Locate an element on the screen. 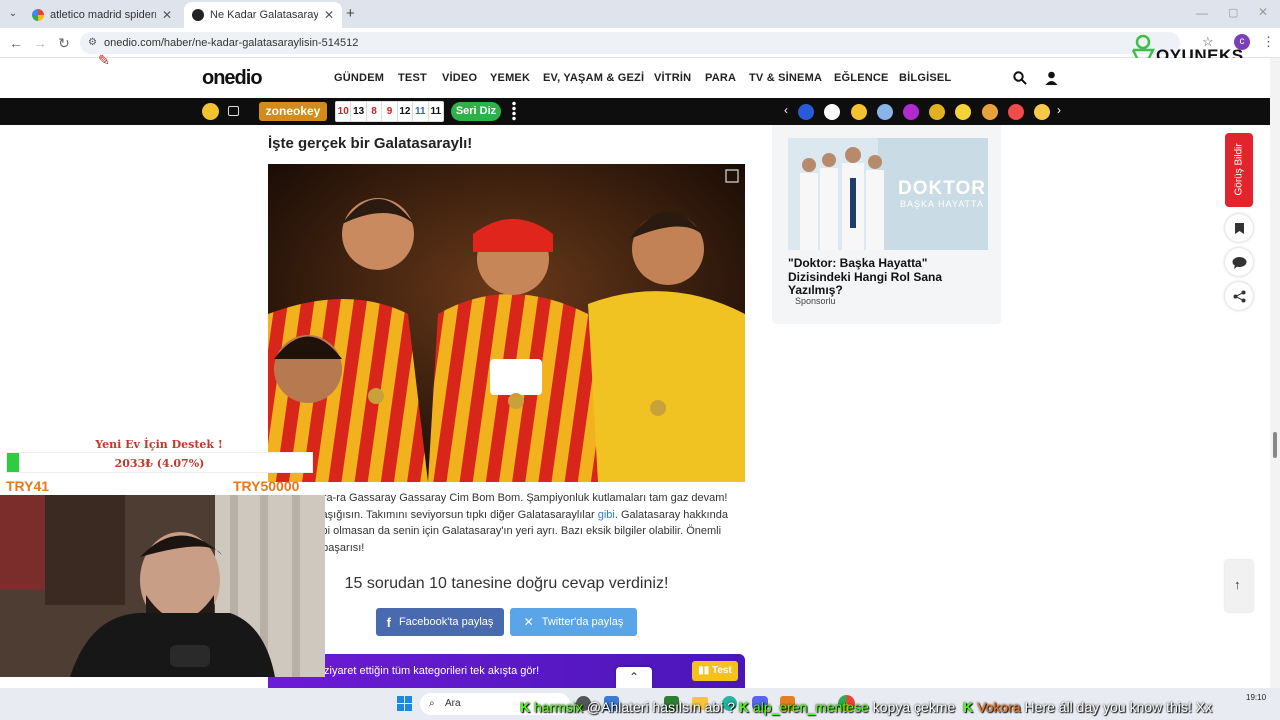 The image size is (1280, 720). chat-username: Vokora is located at coordinates (999, 707).